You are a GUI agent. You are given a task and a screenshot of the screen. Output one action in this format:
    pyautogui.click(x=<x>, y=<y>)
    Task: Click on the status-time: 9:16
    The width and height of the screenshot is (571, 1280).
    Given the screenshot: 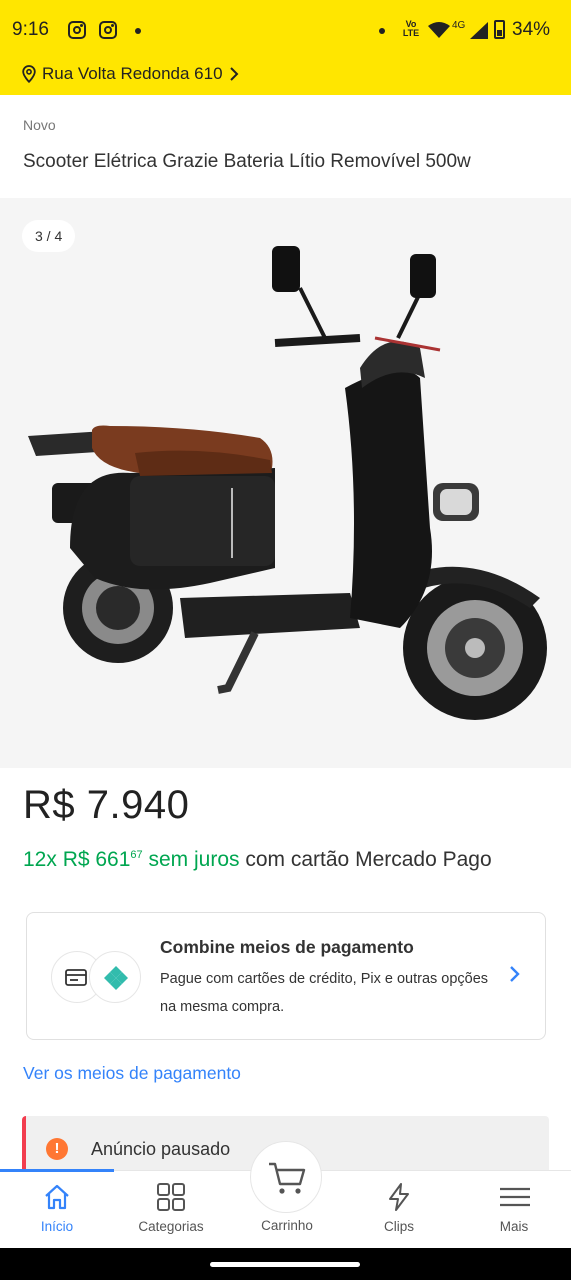 What is the action you would take?
    pyautogui.click(x=30, y=29)
    